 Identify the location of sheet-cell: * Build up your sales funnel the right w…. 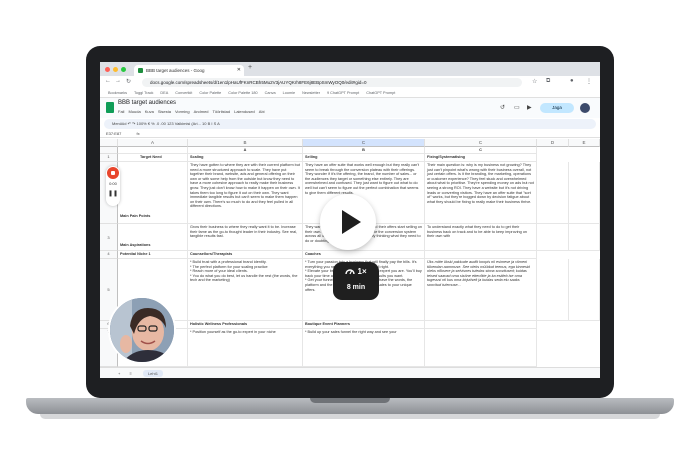
(364, 348).